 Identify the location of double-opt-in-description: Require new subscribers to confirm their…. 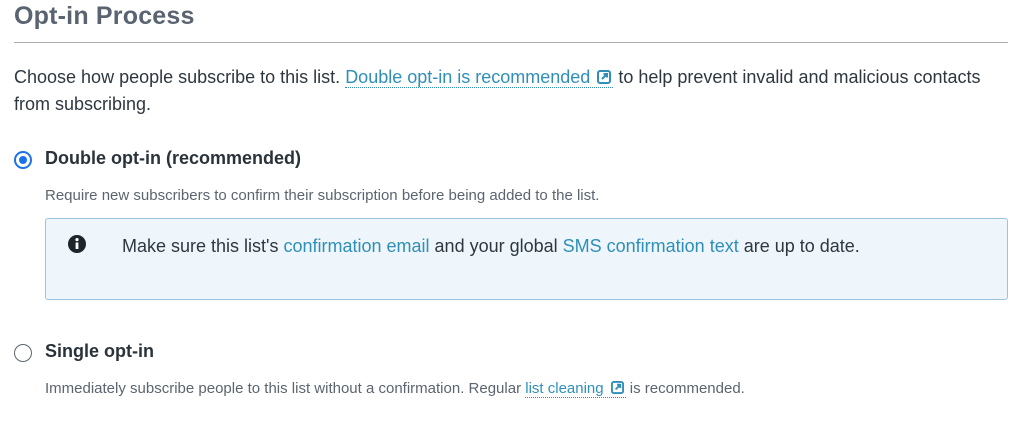
(322, 195).